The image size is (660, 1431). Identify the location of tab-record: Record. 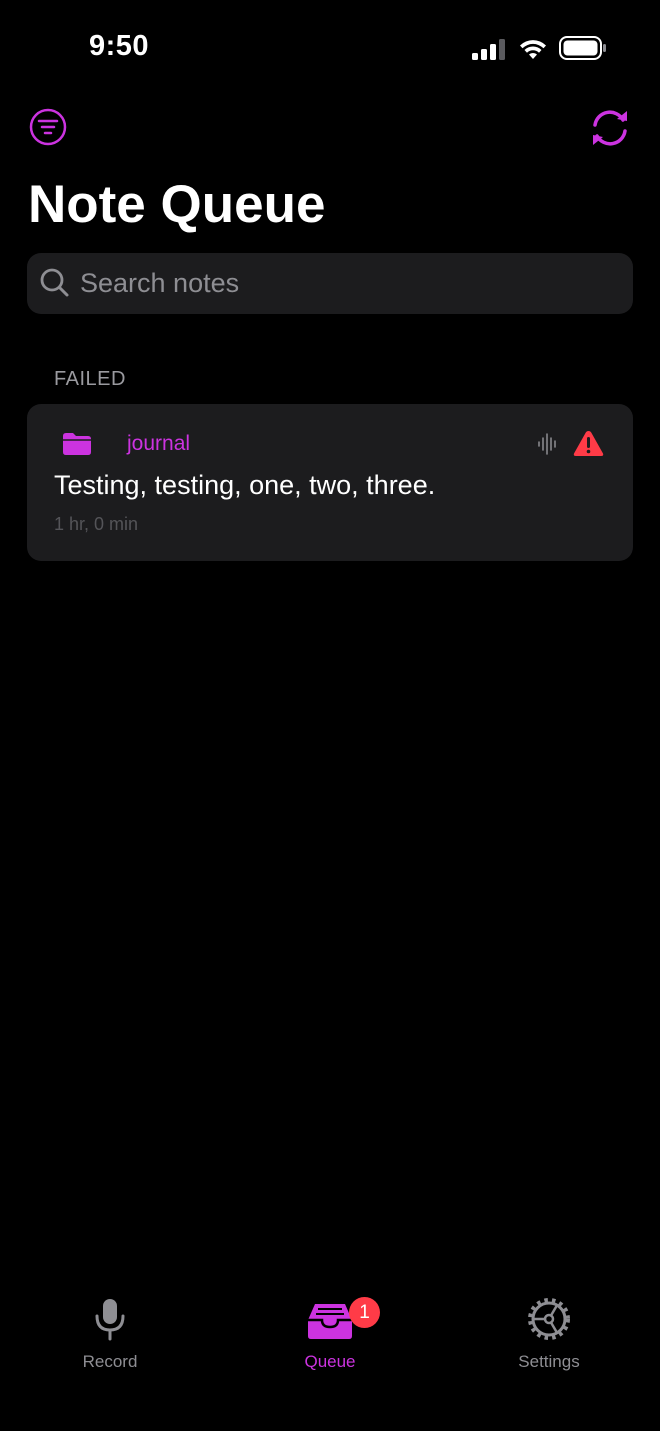
(110, 1336).